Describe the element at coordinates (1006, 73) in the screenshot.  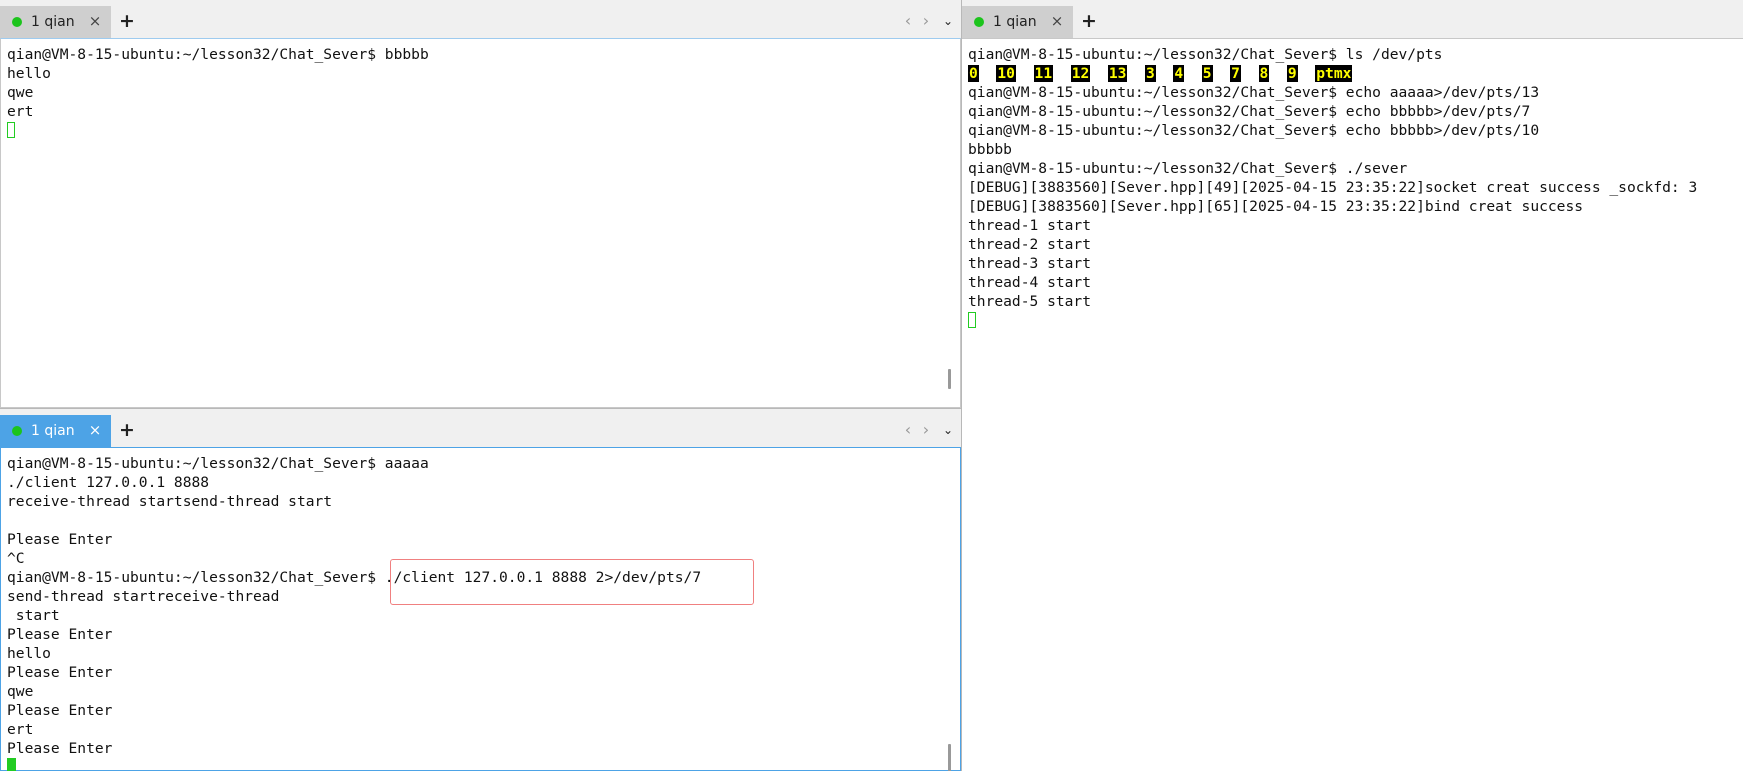
I see `ls-entry: 10` at that location.